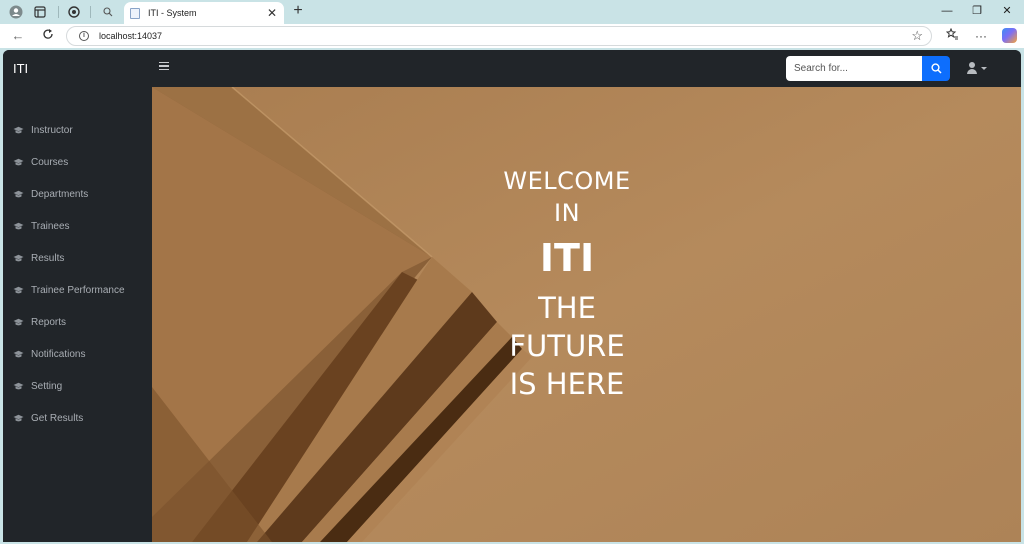  I want to click on welcome-text-block: WELCOME IN ITI THE FUTURE IS HERE, so click(567, 284).